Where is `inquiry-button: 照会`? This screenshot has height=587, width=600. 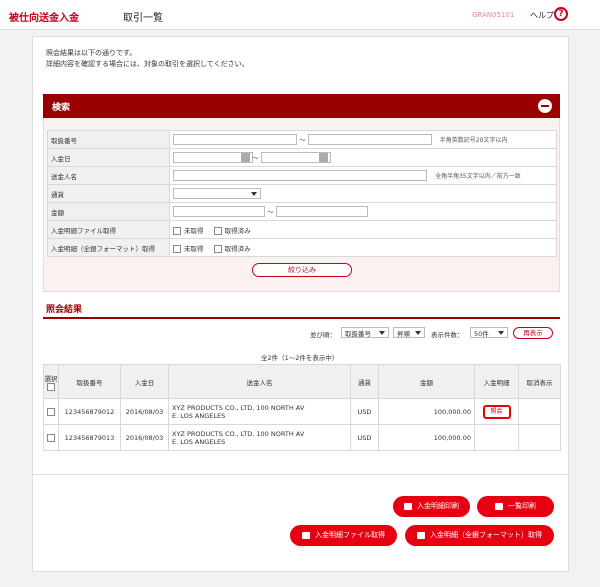
inquiry-button: 照会 is located at coordinates (496, 411).